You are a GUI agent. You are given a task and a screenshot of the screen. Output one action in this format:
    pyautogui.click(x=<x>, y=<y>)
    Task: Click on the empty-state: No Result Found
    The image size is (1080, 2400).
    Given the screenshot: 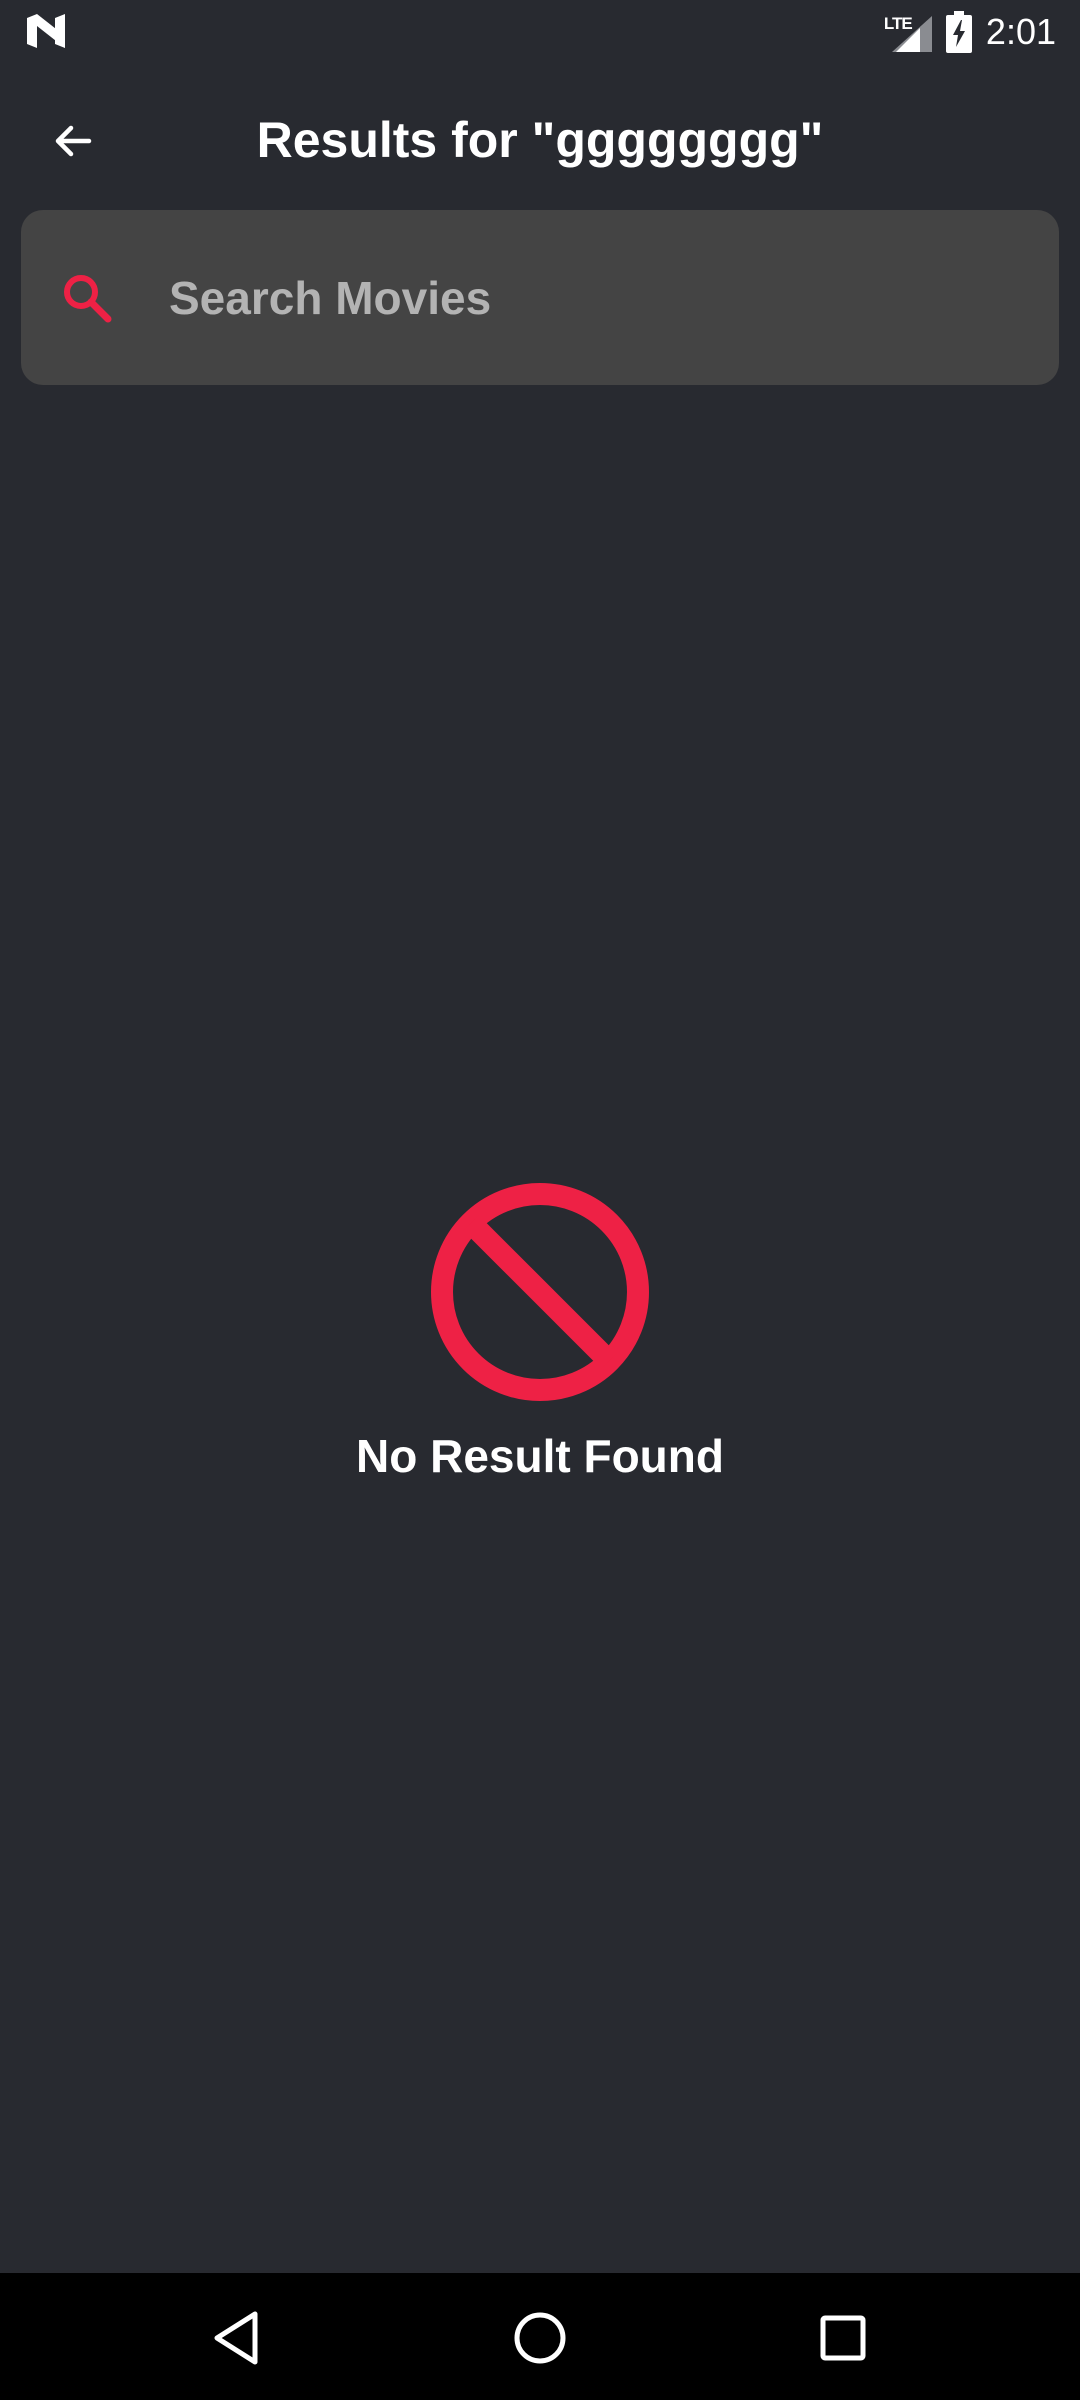 What is the action you would take?
    pyautogui.click(x=540, y=1333)
    